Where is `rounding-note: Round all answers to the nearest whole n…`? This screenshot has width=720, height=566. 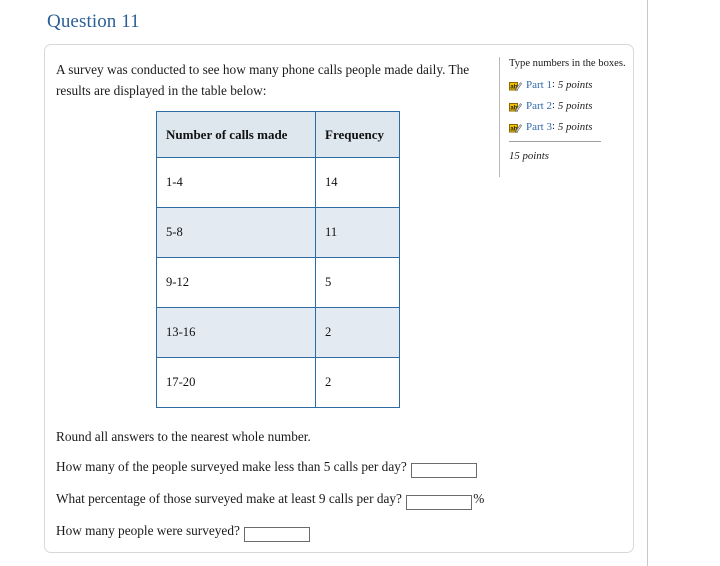 rounding-note: Round all answers to the nearest whole n… is located at coordinates (183, 436).